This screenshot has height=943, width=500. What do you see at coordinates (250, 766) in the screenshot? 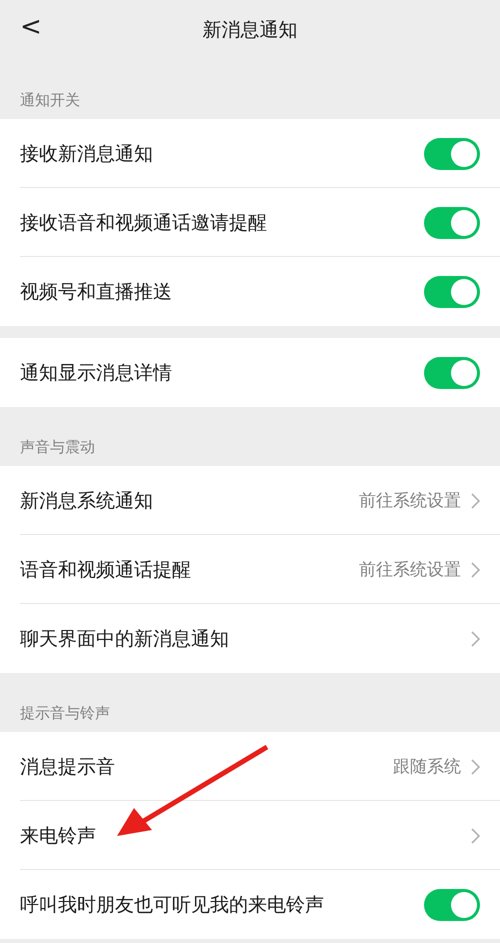
I see `settings-row: 消息提示音 跟随系统` at bounding box center [250, 766].